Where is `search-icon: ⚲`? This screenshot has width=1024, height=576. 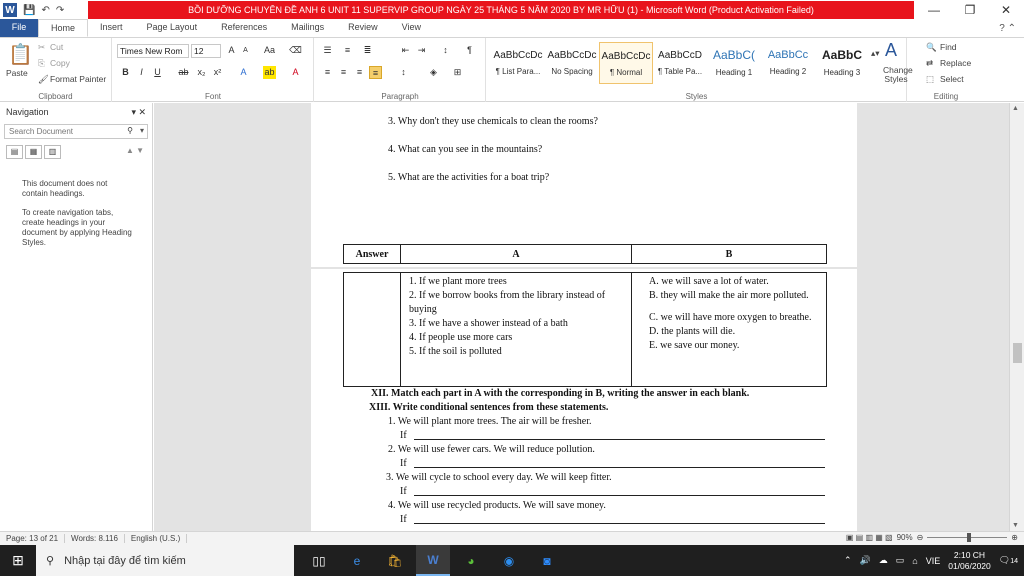
search-icon: ⚲ is located at coordinates (130, 130).